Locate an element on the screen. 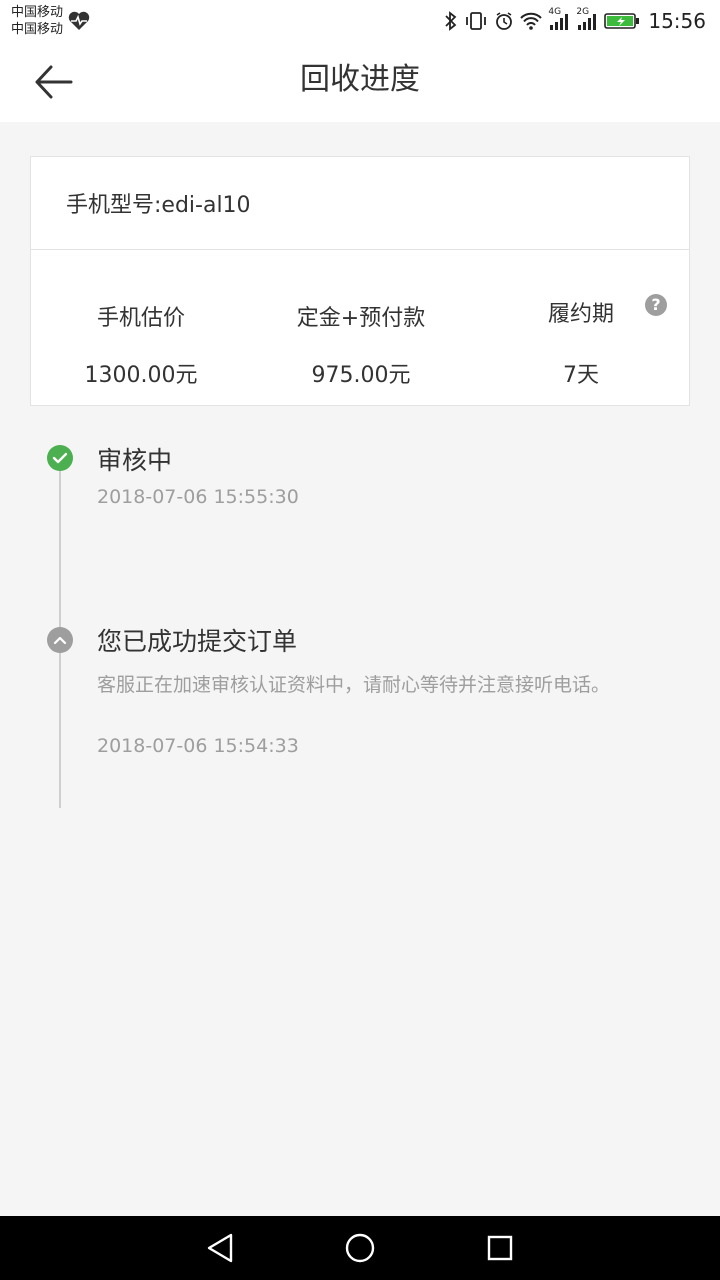 Image resolution: width=720 pixels, height=1280 pixels. heart-rate-icon is located at coordinates (79, 23).